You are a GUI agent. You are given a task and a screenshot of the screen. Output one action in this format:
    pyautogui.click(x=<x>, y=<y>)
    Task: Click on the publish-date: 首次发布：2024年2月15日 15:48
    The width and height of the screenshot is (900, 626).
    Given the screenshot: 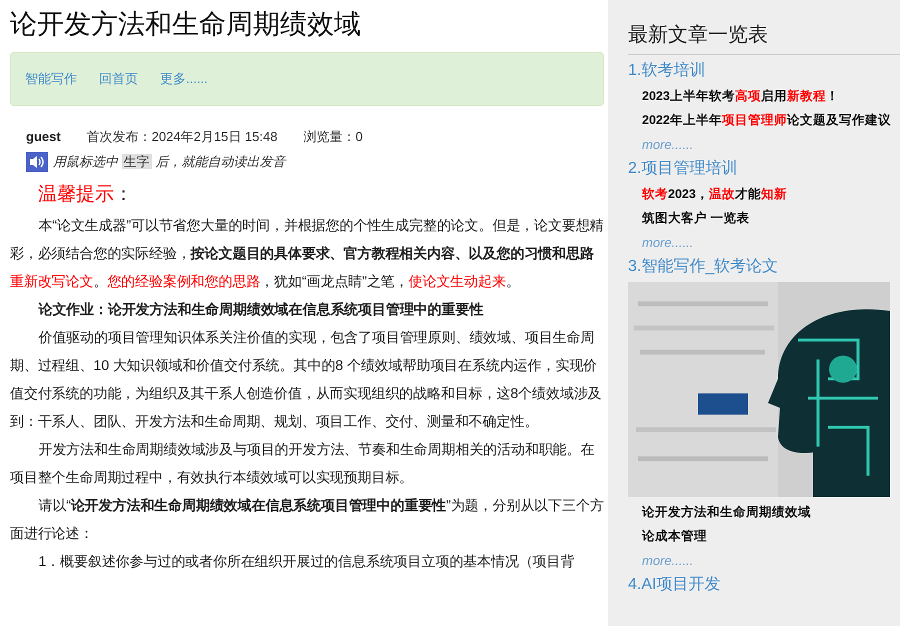 What is the action you would take?
    pyautogui.click(x=182, y=137)
    